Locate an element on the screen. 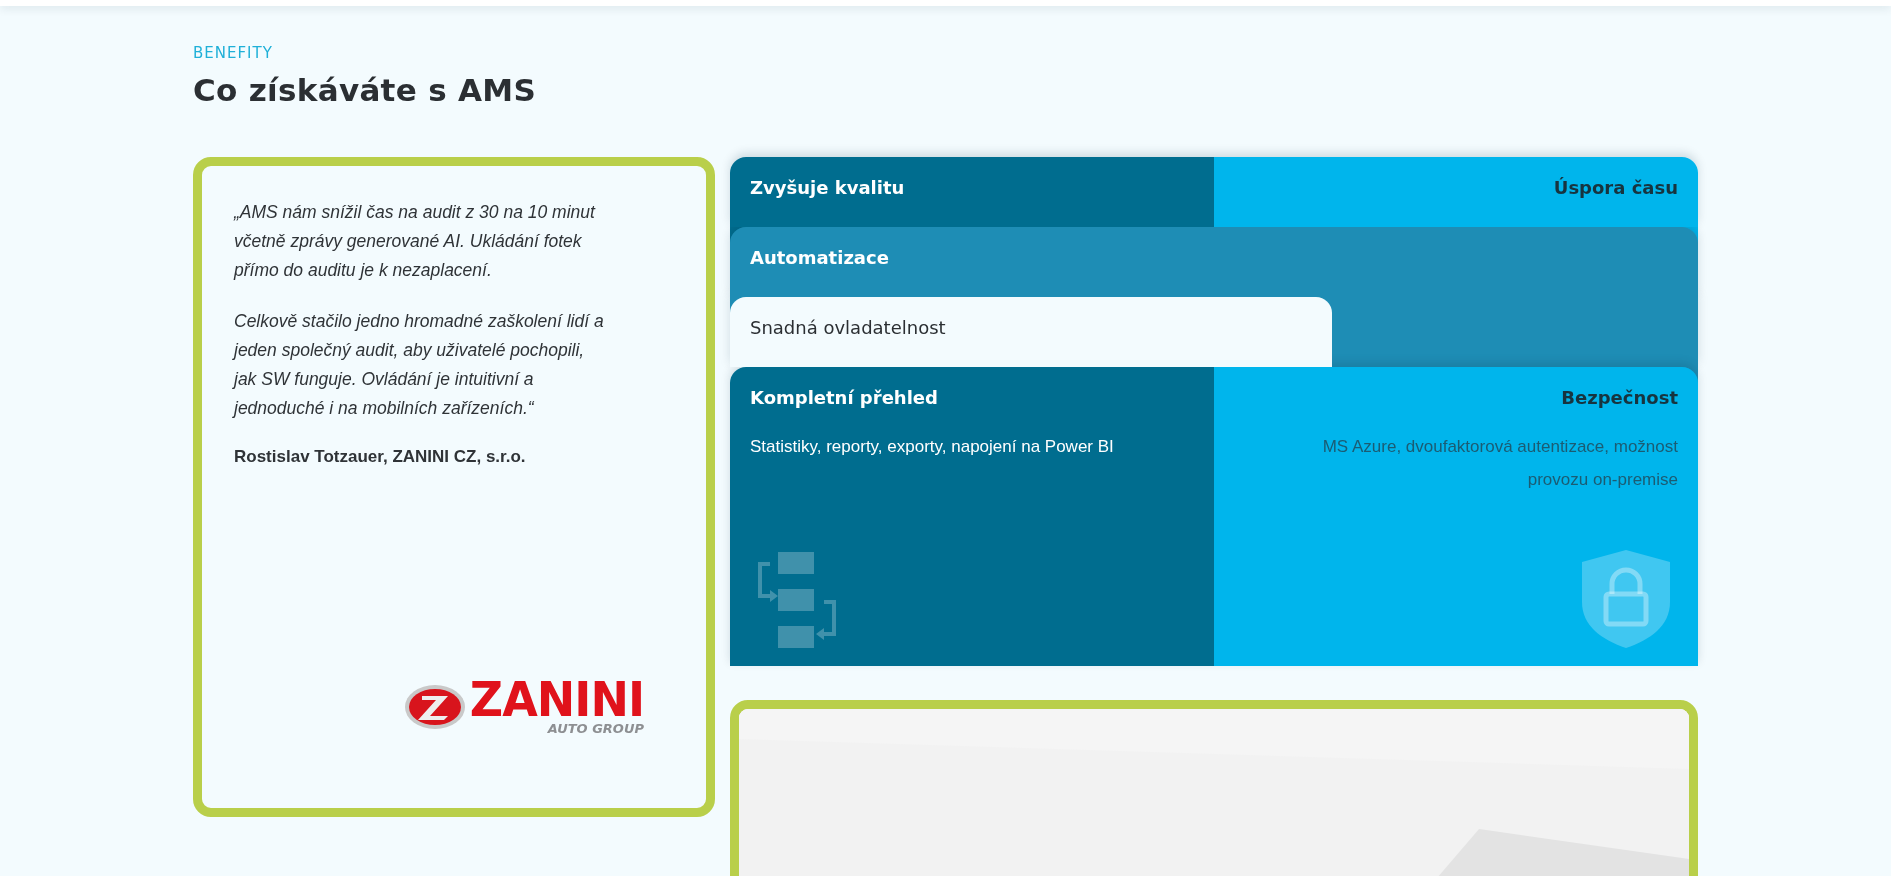  benefit-title: Kompletní přehled is located at coordinates (844, 397).